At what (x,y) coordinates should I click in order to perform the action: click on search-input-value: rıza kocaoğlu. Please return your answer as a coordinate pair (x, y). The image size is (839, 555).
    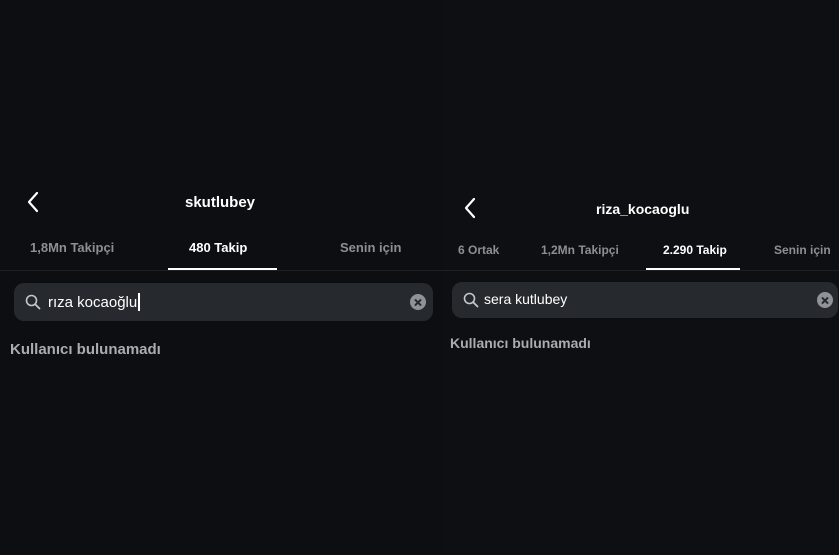
    Looking at the image, I should click on (93, 302).